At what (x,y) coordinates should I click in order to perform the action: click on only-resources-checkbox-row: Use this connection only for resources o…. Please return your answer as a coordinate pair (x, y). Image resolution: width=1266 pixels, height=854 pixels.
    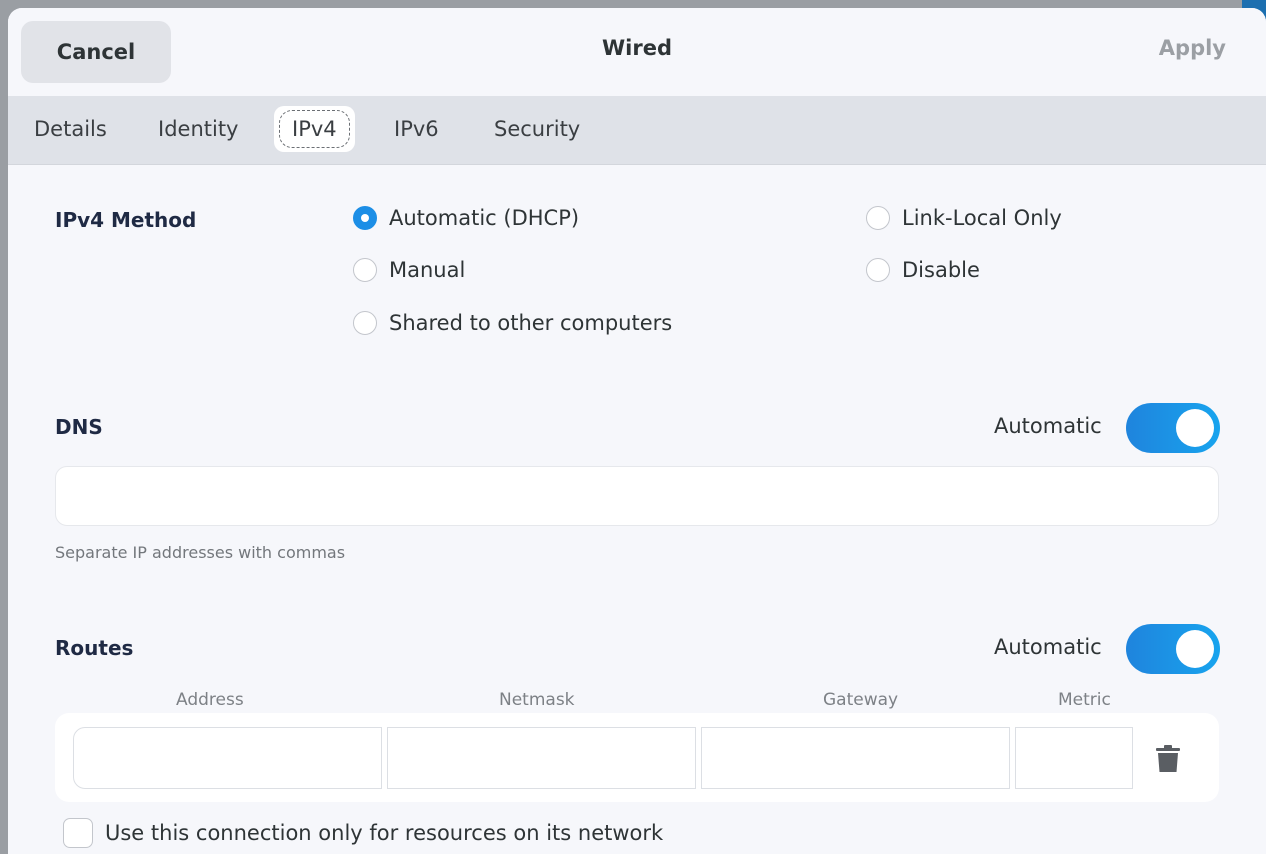
    Looking at the image, I should click on (363, 833).